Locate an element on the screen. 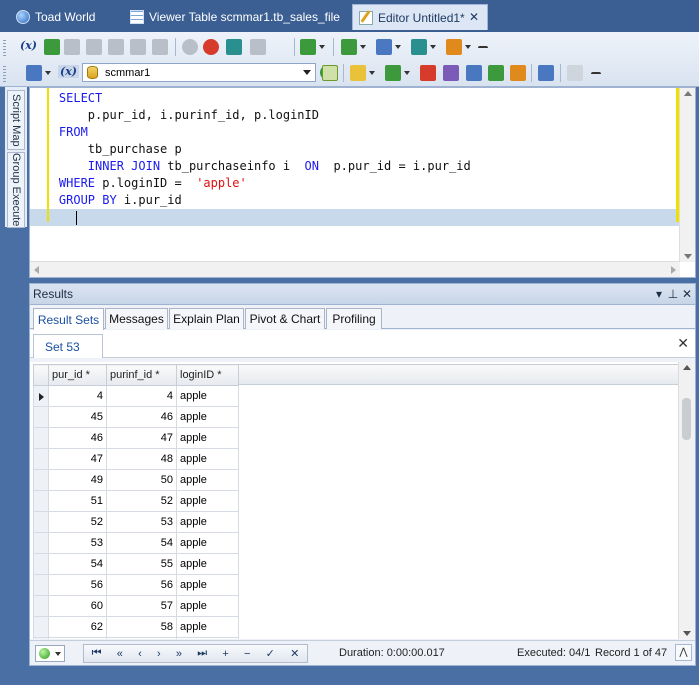 Image resolution: width=699 pixels, height=685 pixels. post-edit-button: ✓ is located at coordinates (270, 653).